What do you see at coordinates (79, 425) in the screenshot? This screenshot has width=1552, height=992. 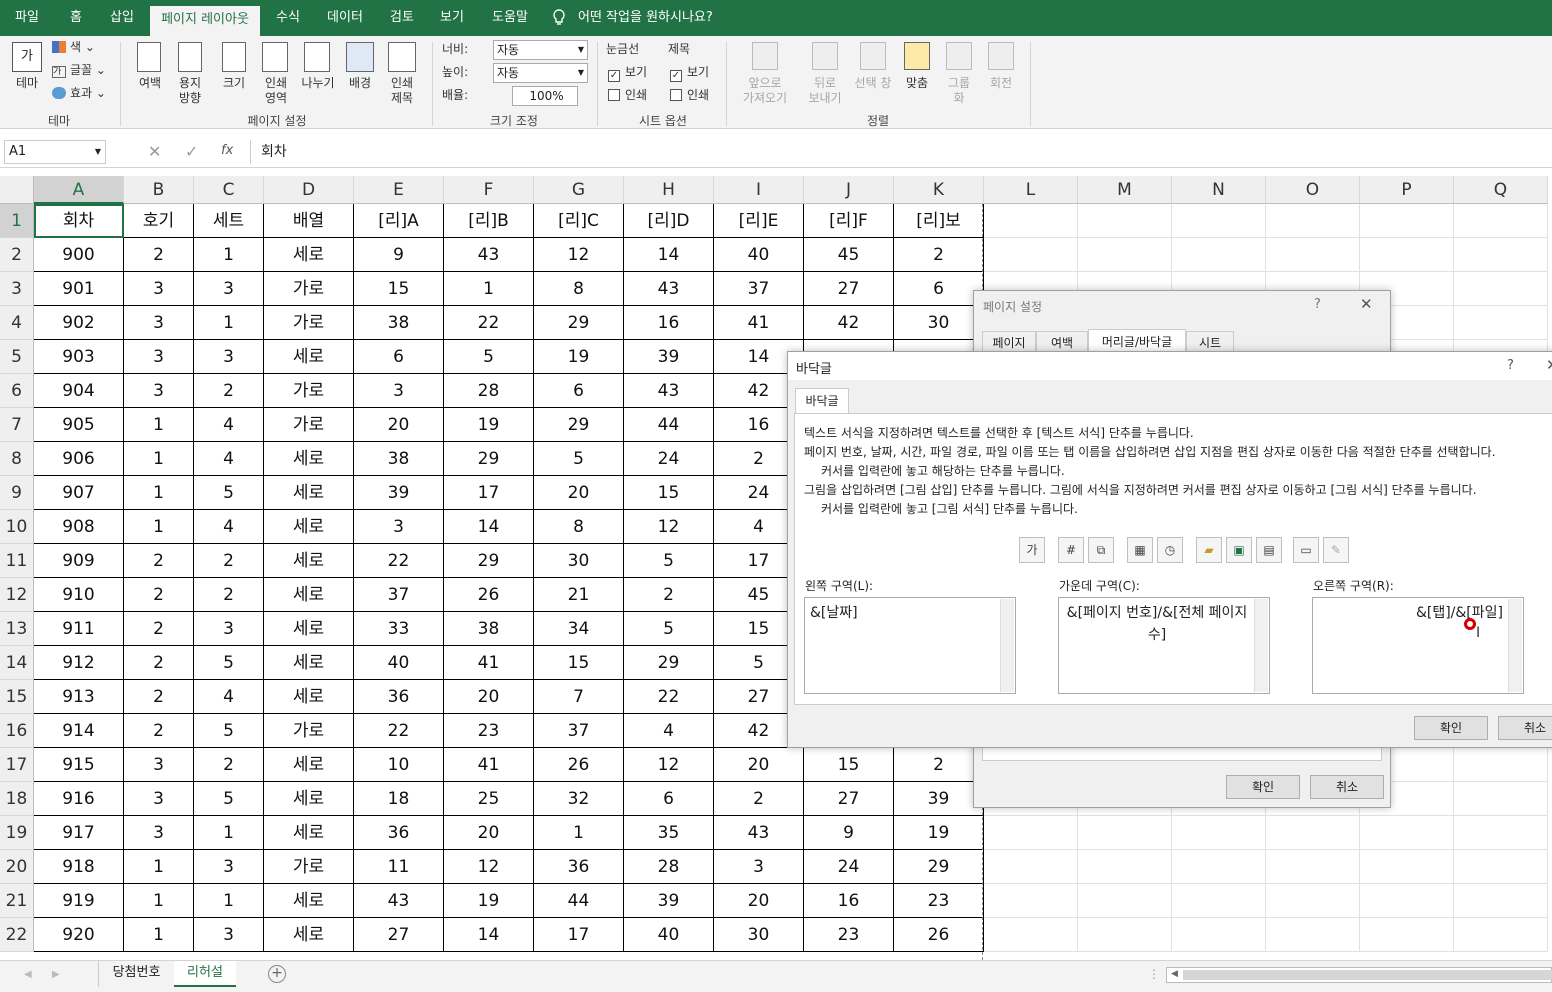 I see `table-cell: 905` at bounding box center [79, 425].